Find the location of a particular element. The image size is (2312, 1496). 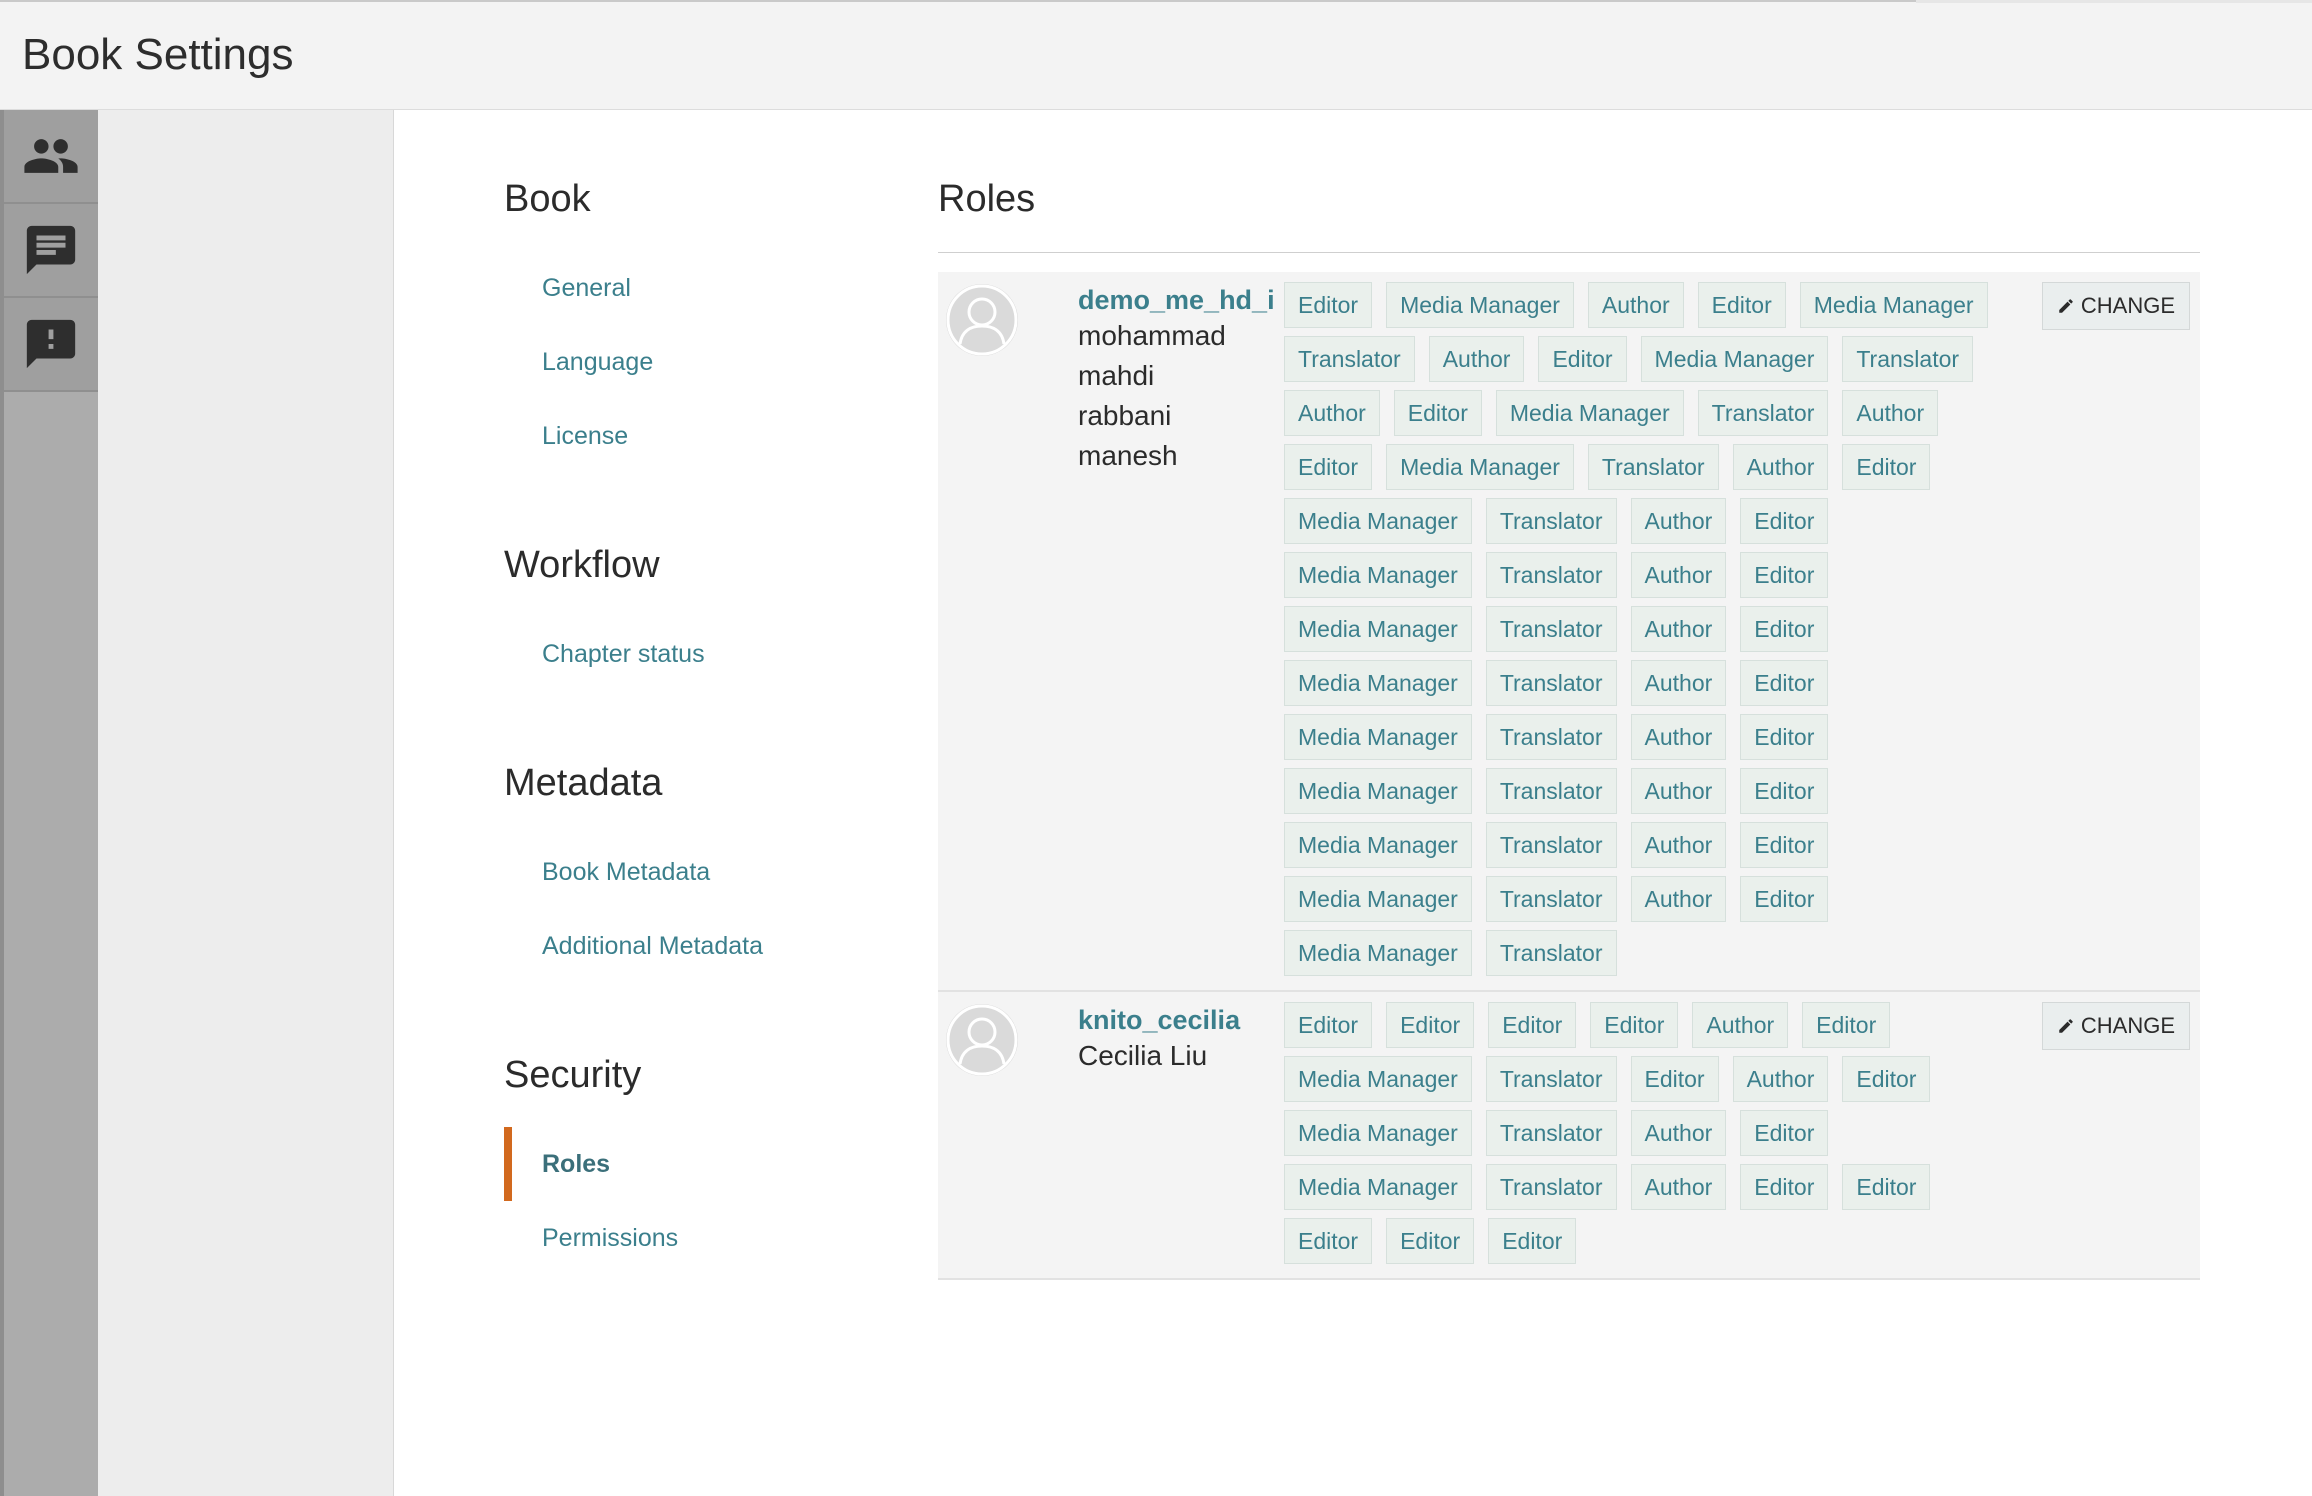

nav-item-book-metadata: Book Metadata is located at coordinates (633, 872).